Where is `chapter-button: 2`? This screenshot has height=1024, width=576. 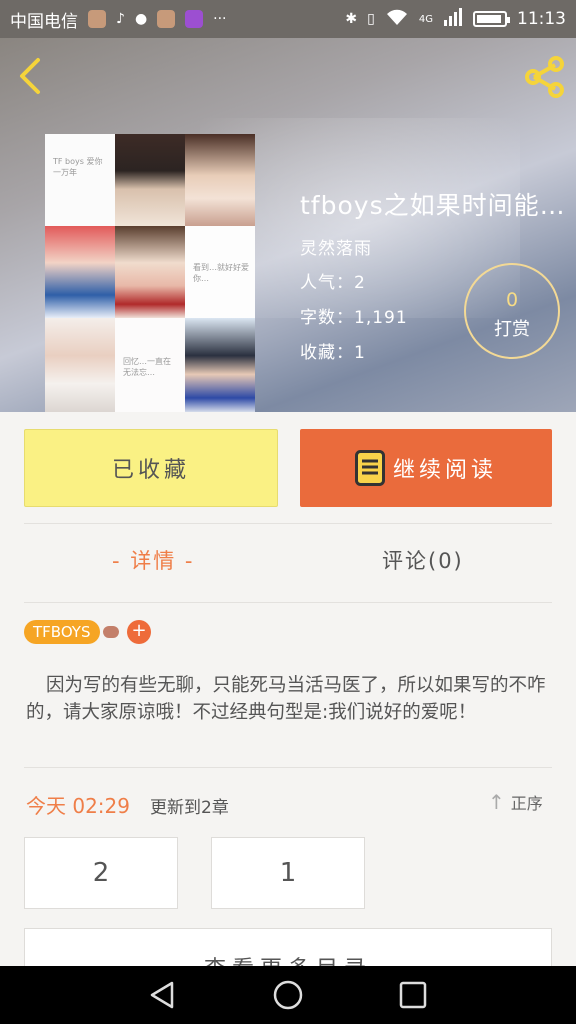 chapter-button: 2 is located at coordinates (101, 873).